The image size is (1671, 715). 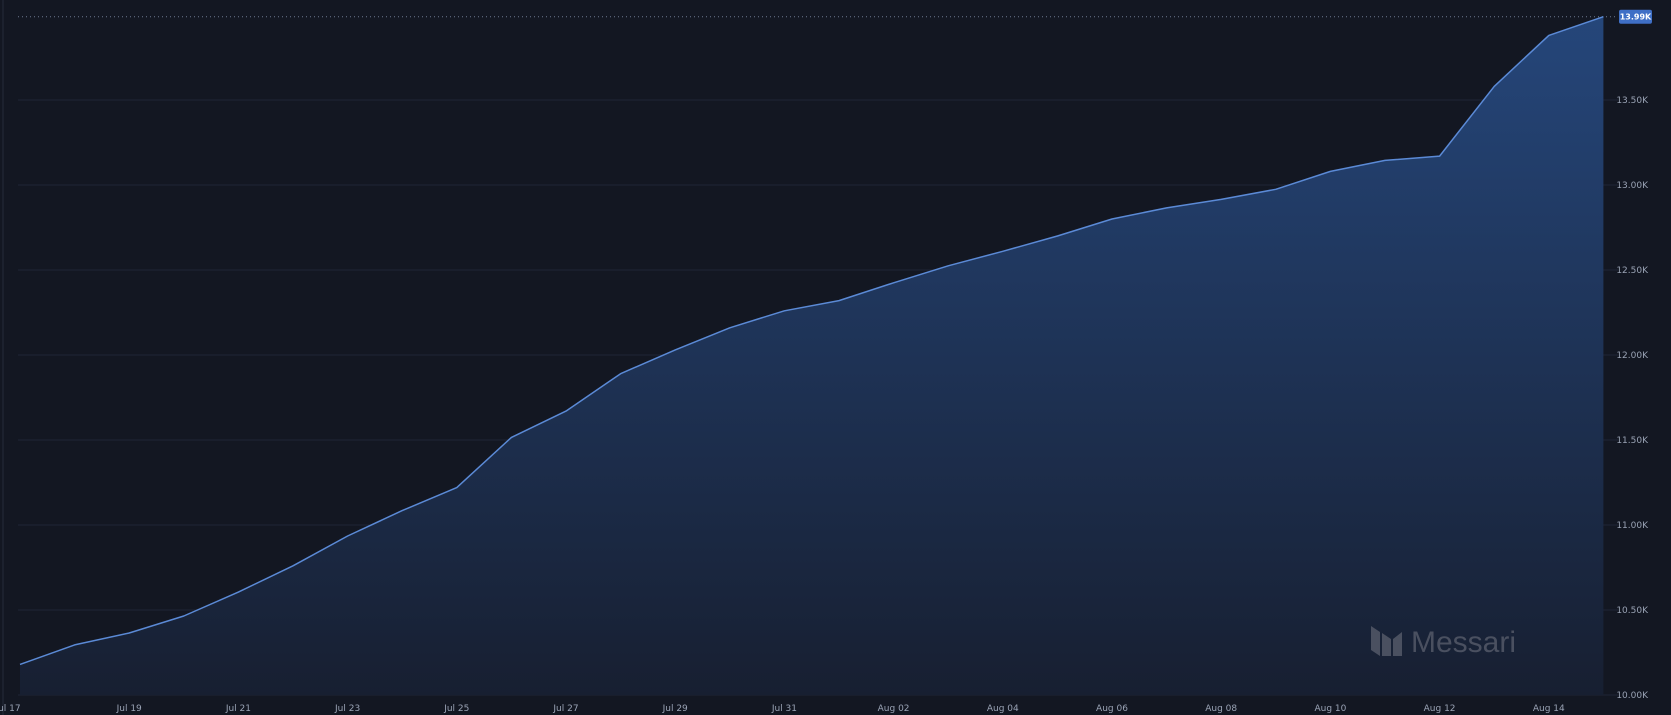 What do you see at coordinates (1330, 709) in the screenshot?
I see `x-tick-label: Aug 10` at bounding box center [1330, 709].